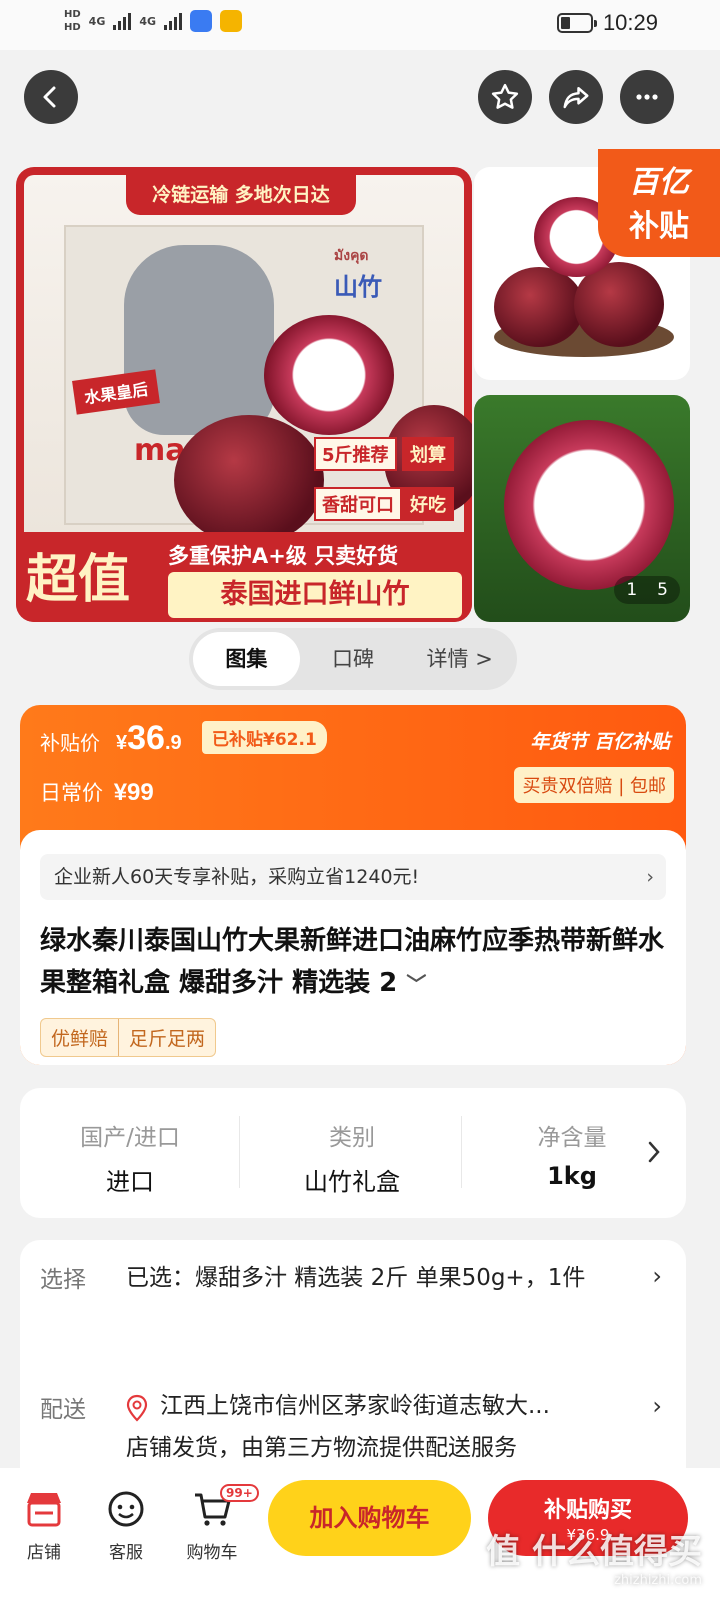 This screenshot has width=720, height=1600. Describe the element at coordinates (352, 1138) in the screenshot. I see `attr-key: 类别` at that location.